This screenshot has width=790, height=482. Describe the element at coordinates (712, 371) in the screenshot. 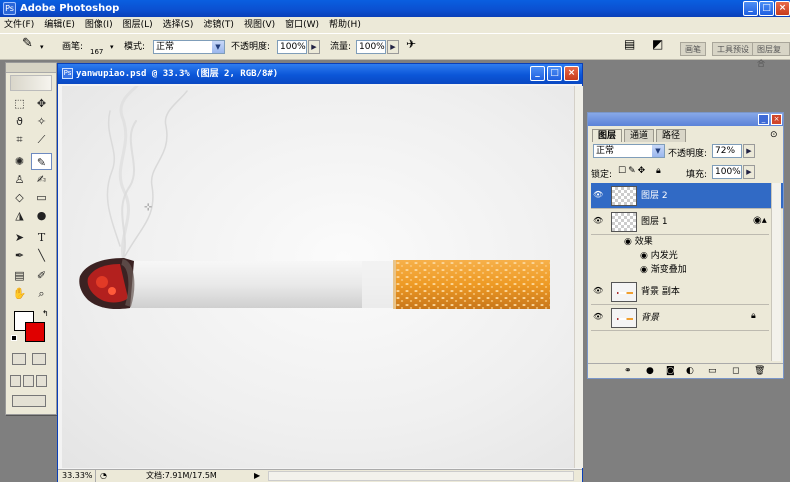

I see `new-group-icon: ▭` at that location.